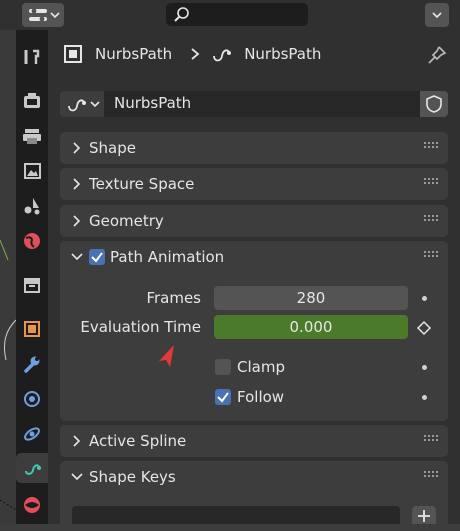 The image size is (460, 531). I want to click on wrench-screwdriver-icon, so click(32, 56).